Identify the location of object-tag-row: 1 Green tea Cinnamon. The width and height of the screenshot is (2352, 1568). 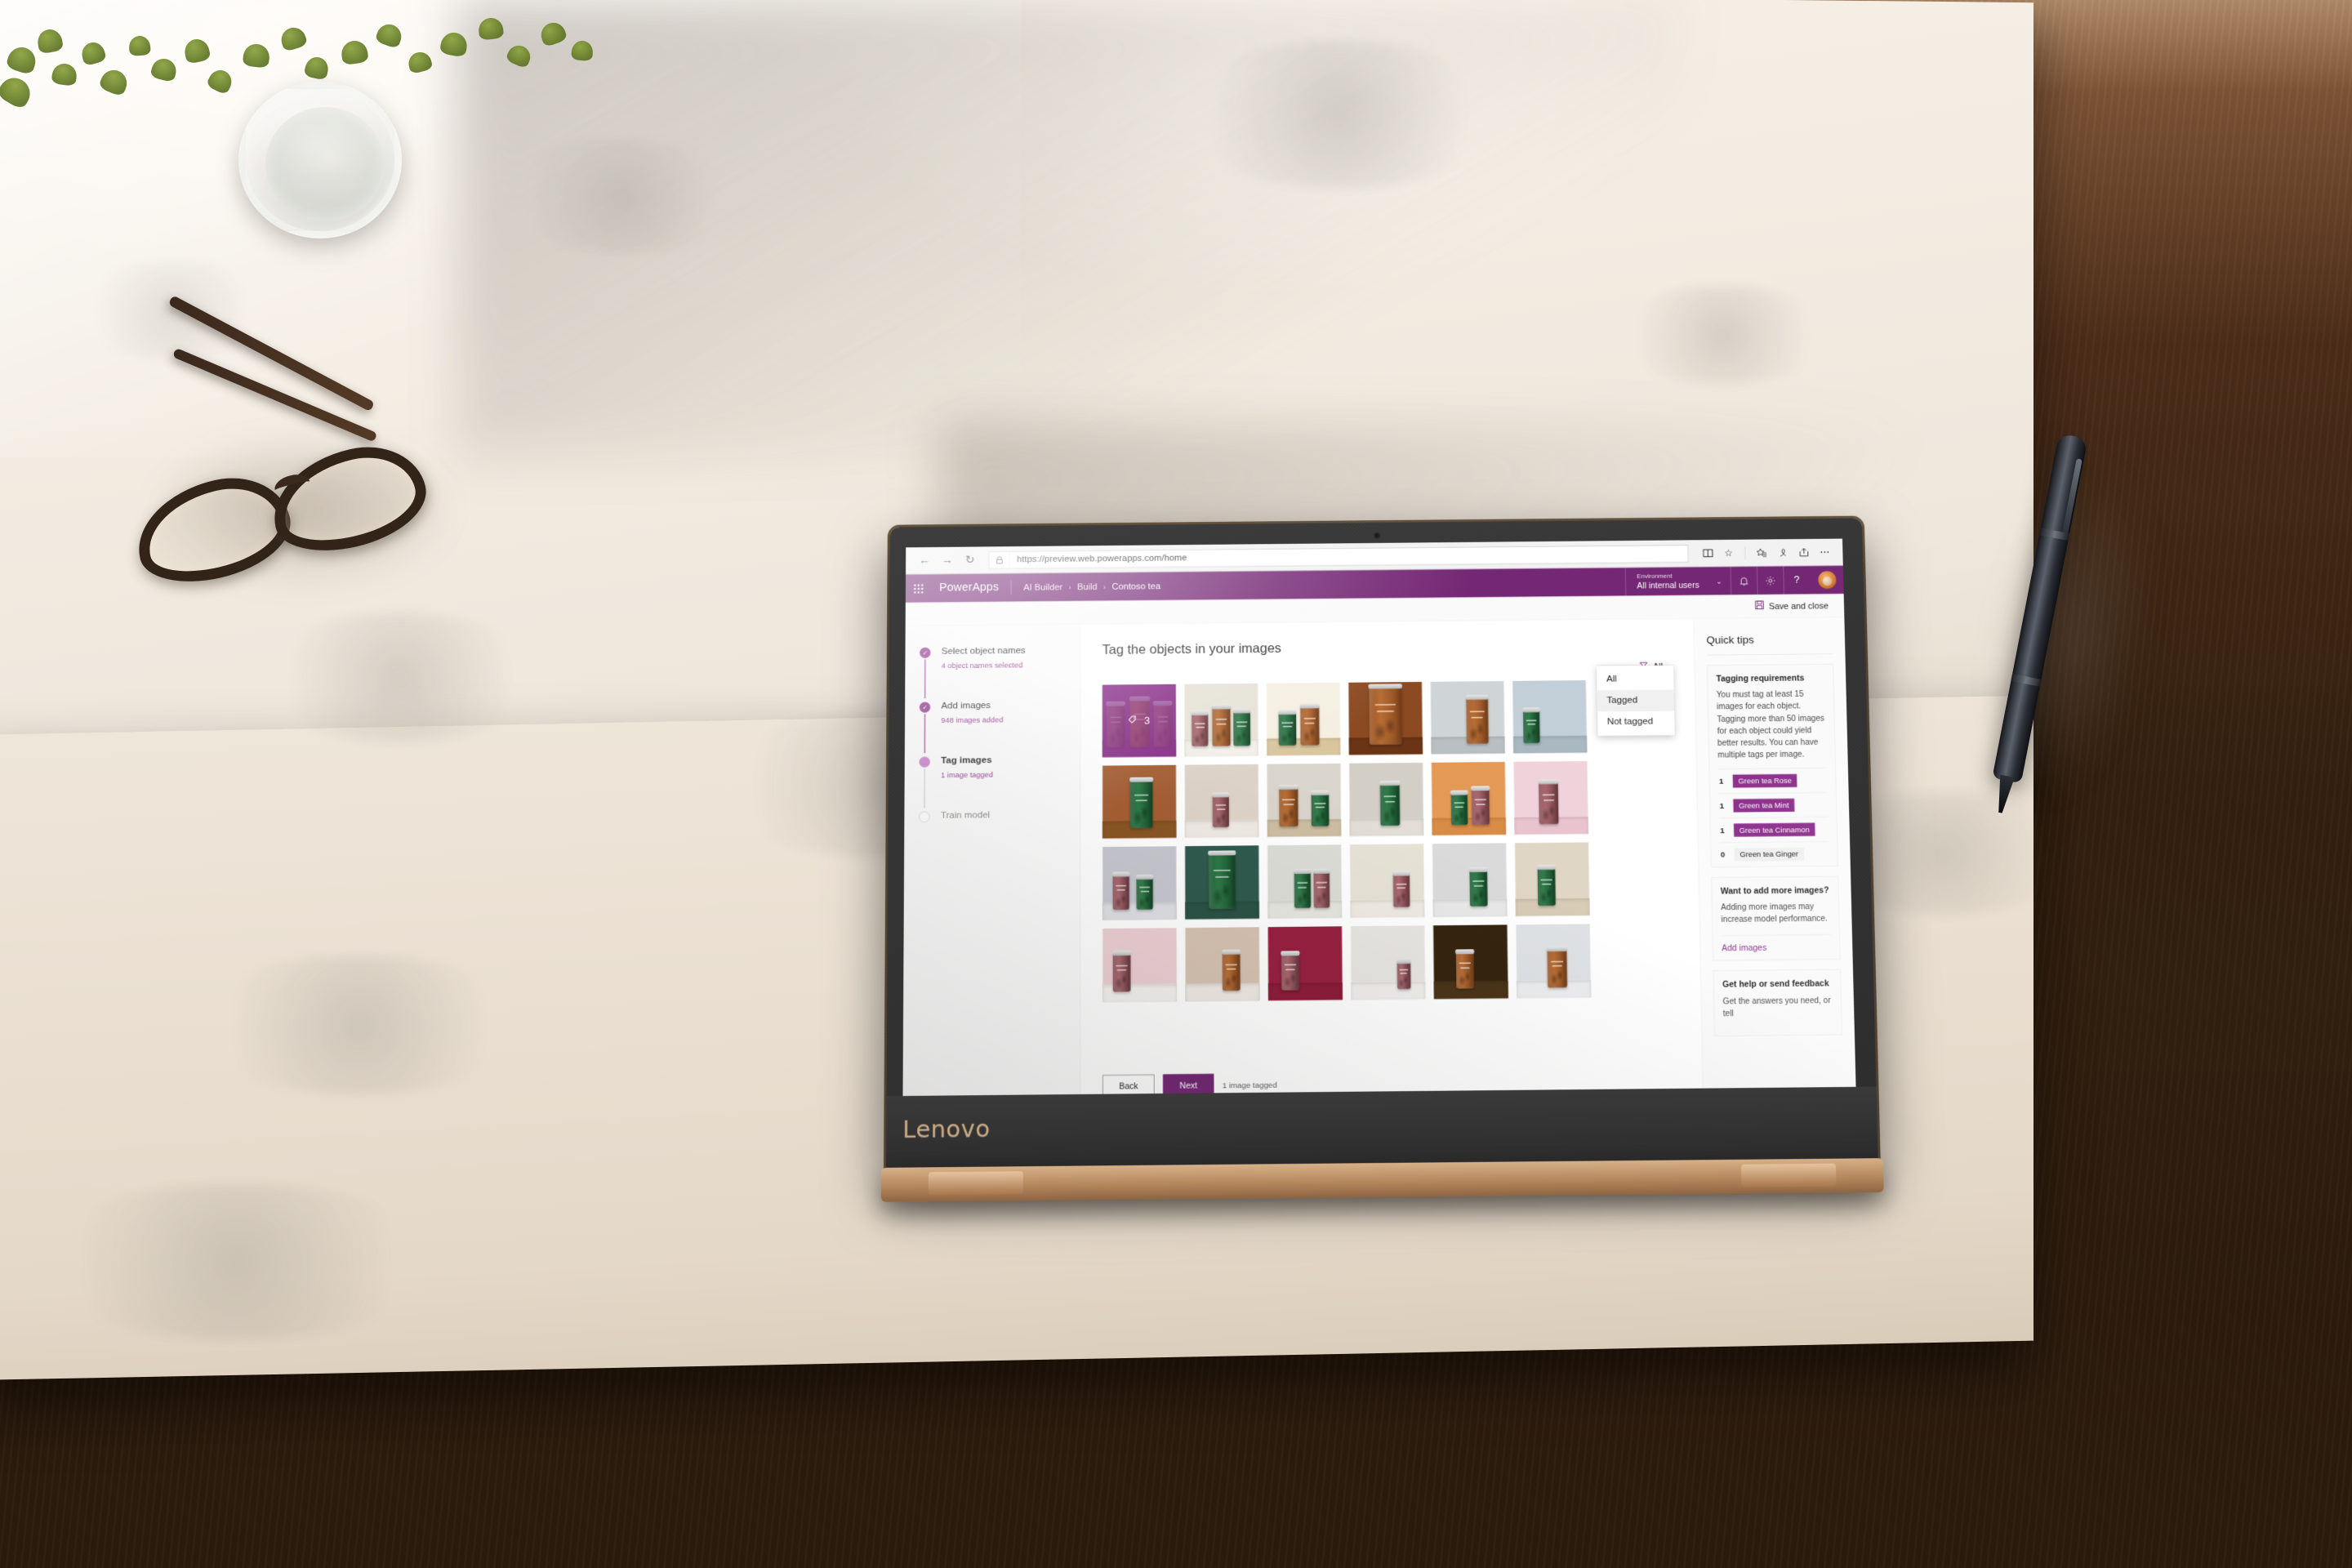
(1773, 829).